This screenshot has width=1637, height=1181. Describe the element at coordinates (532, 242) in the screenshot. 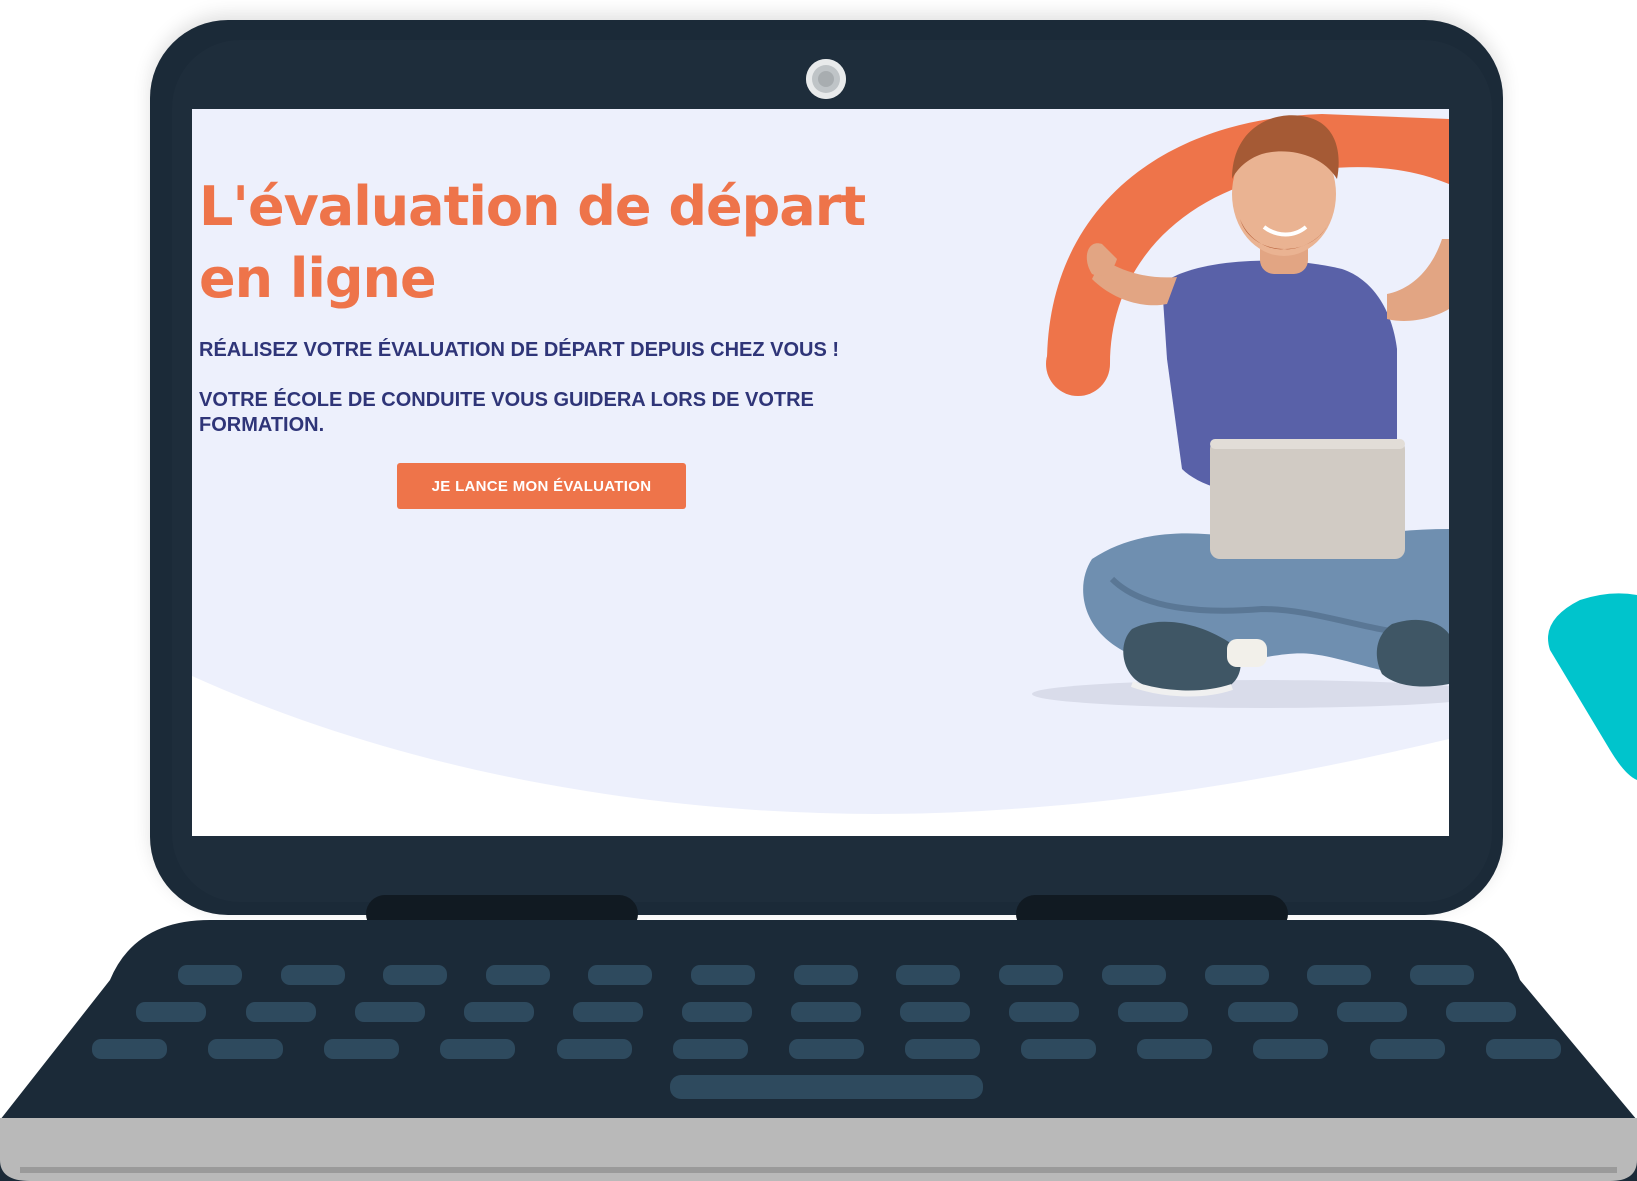

I see `page-title: L'évaluation de départ en ligne` at that location.